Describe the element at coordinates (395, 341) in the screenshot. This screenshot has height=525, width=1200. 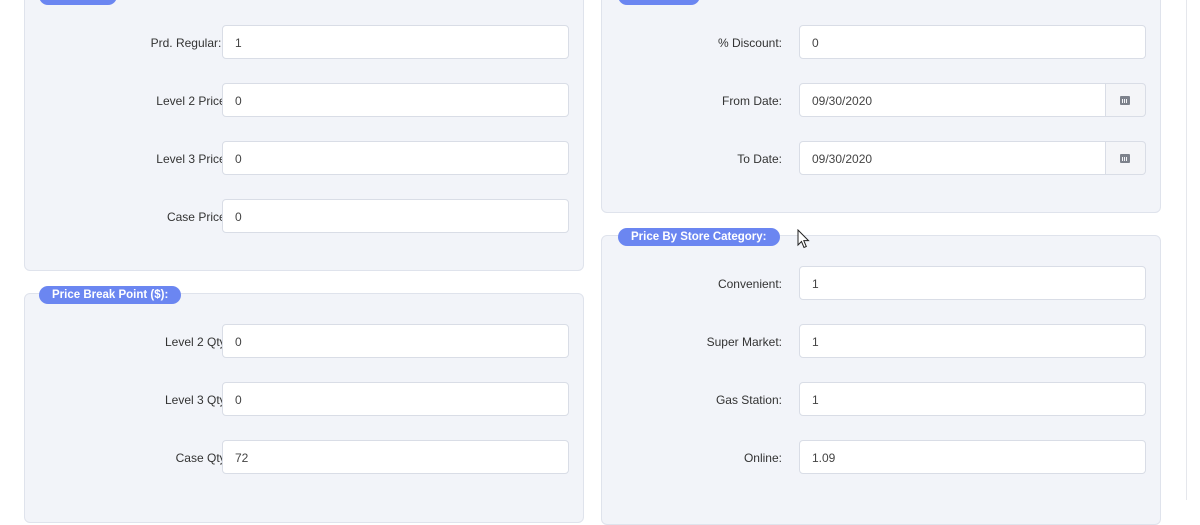
I see `level2-qty-input: 0` at that location.